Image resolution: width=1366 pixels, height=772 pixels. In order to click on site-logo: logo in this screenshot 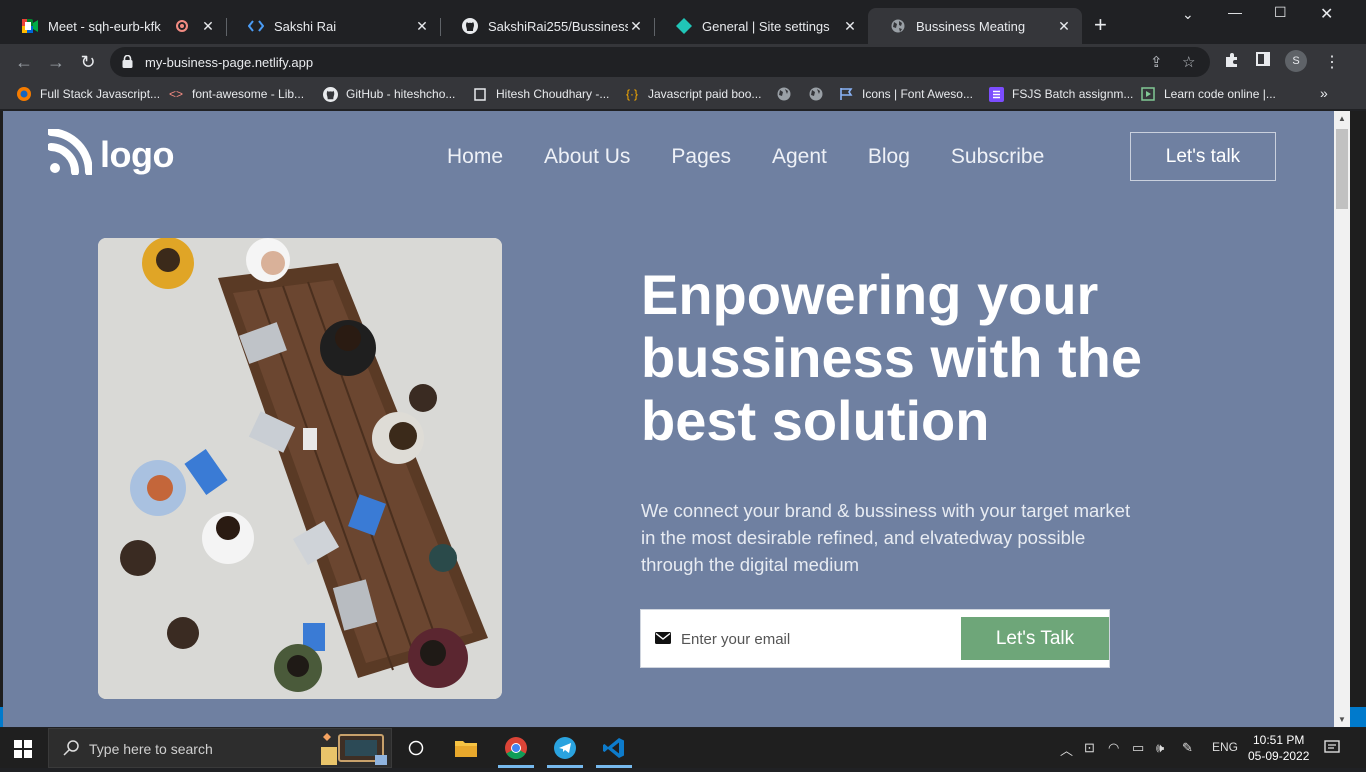, I will do `click(110, 154)`.